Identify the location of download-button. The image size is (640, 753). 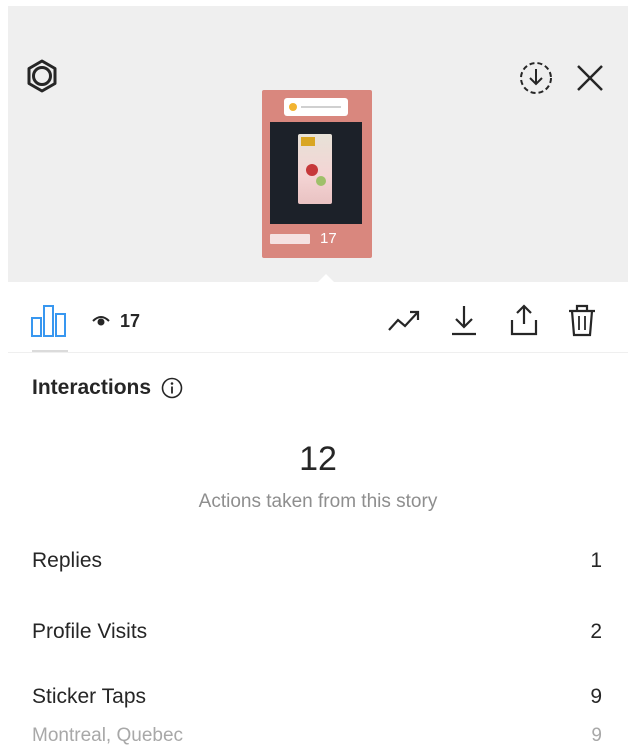
(464, 320).